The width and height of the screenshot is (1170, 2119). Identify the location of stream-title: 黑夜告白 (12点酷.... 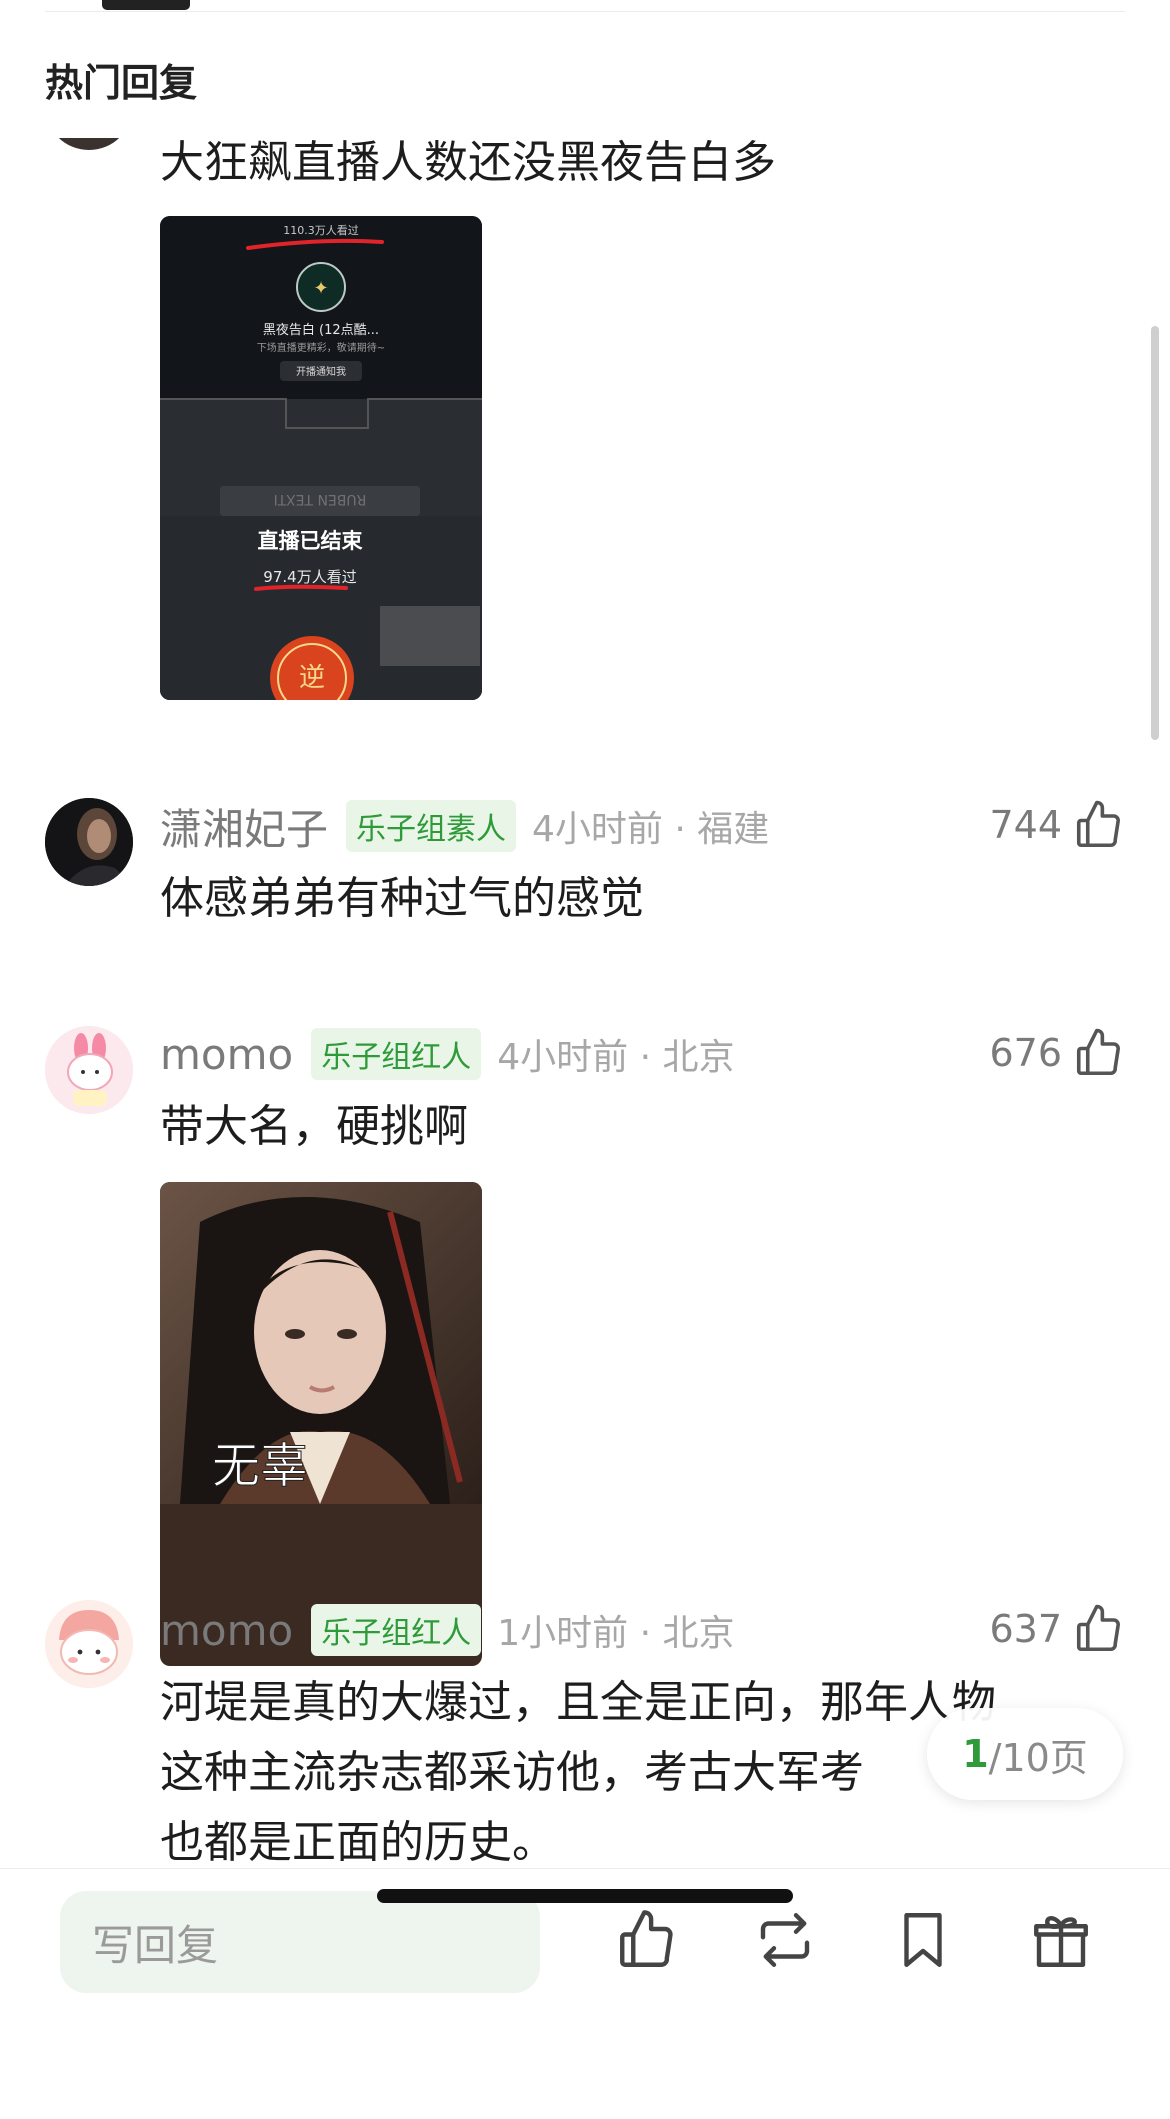
(321, 330).